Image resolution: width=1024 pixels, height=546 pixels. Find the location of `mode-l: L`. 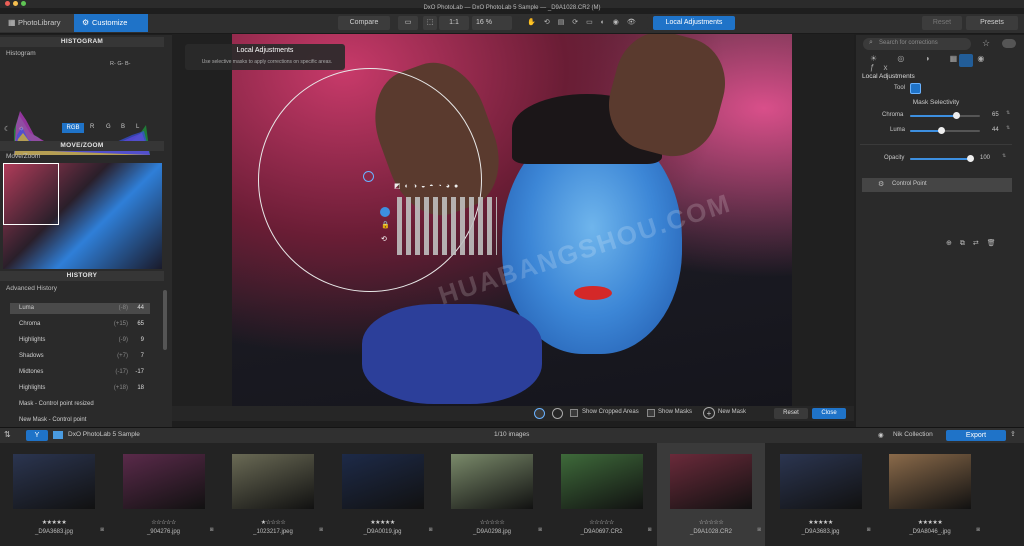

mode-l: L is located at coordinates (137, 127).